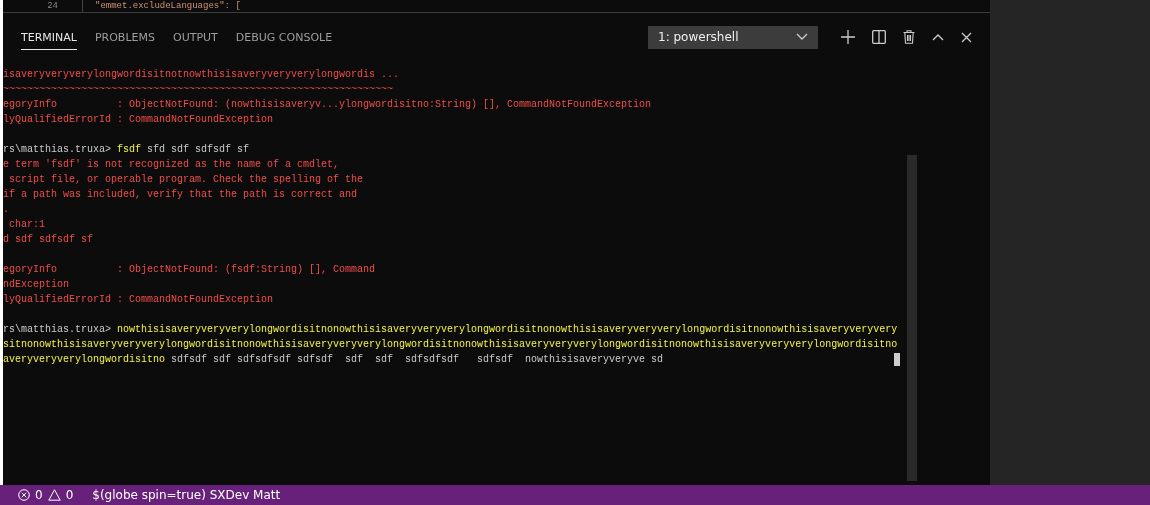 This screenshot has width=1150, height=505. What do you see at coordinates (84, 360) in the screenshot?
I see `terminal-text: averyveryverylongwordisitno` at bounding box center [84, 360].